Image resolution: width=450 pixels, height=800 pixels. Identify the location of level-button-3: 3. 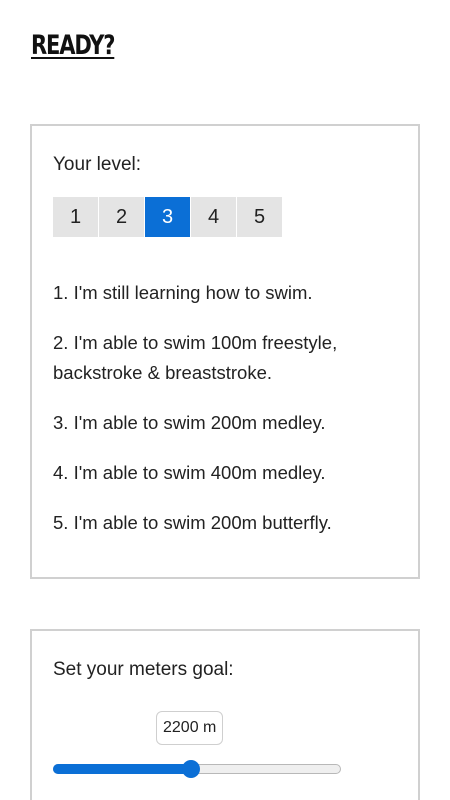
(167, 217).